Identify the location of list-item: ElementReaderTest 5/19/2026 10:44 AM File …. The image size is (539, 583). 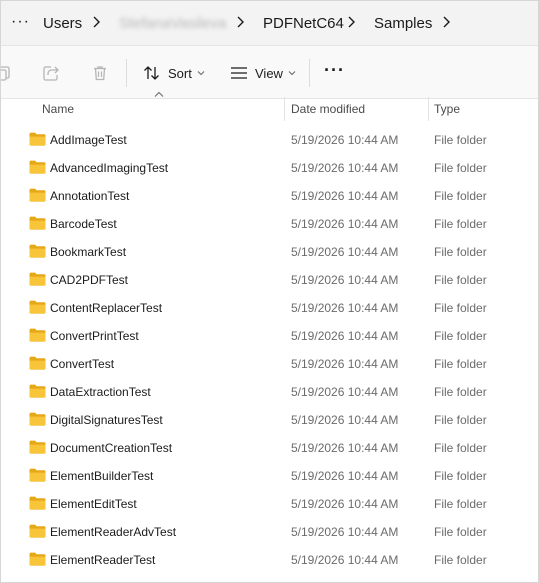
(269, 559).